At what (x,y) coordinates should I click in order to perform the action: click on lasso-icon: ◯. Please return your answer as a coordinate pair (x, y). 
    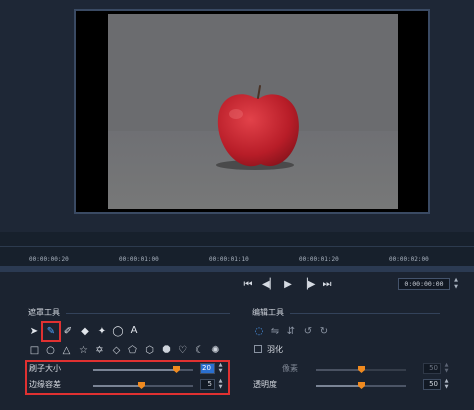
    Looking at the image, I should click on (118, 332).